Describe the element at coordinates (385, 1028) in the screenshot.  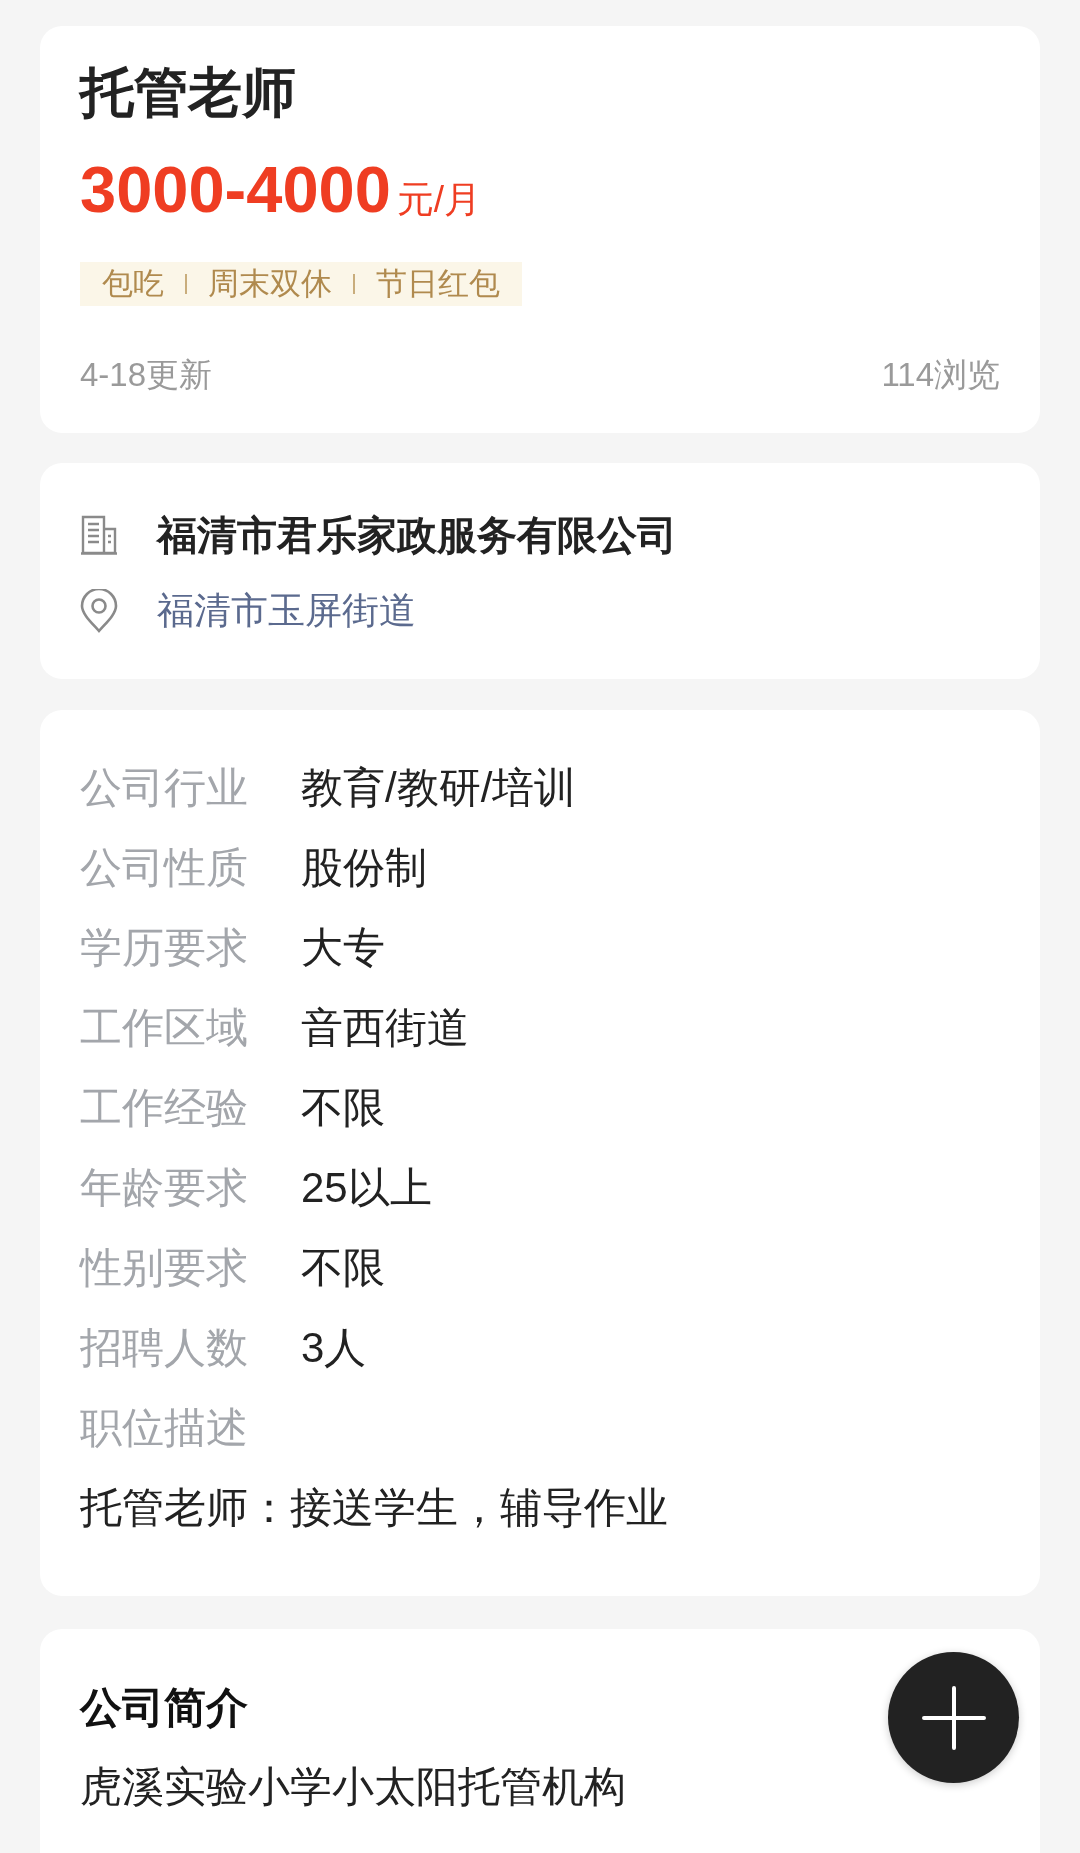
I see `field-value: 音西街道` at that location.